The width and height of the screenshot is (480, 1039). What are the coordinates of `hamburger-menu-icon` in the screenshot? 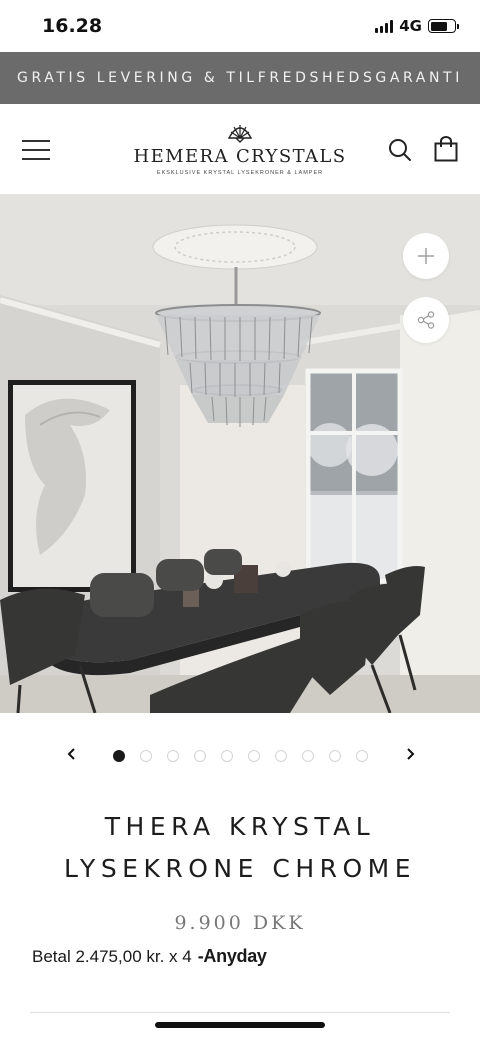 It's located at (36, 150).